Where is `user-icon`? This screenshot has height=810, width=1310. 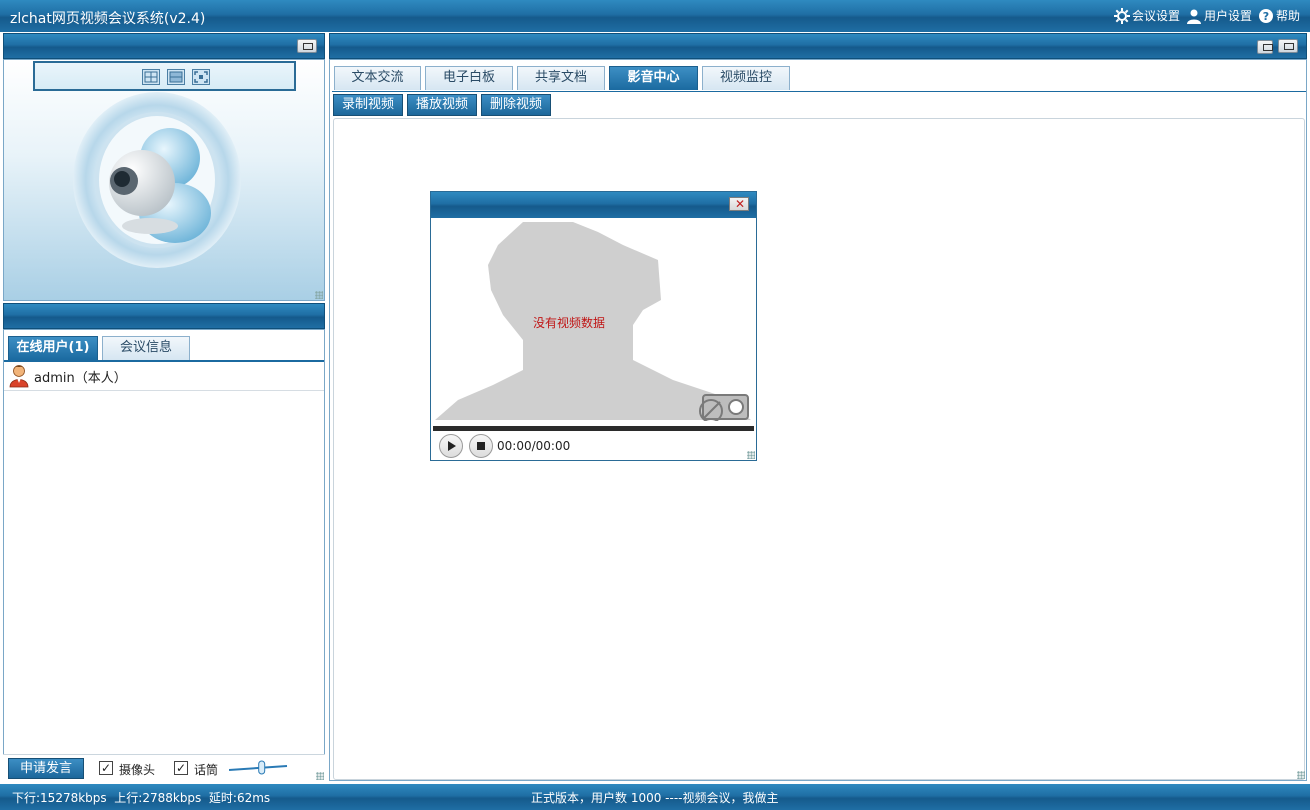
user-icon is located at coordinates (1193, 16).